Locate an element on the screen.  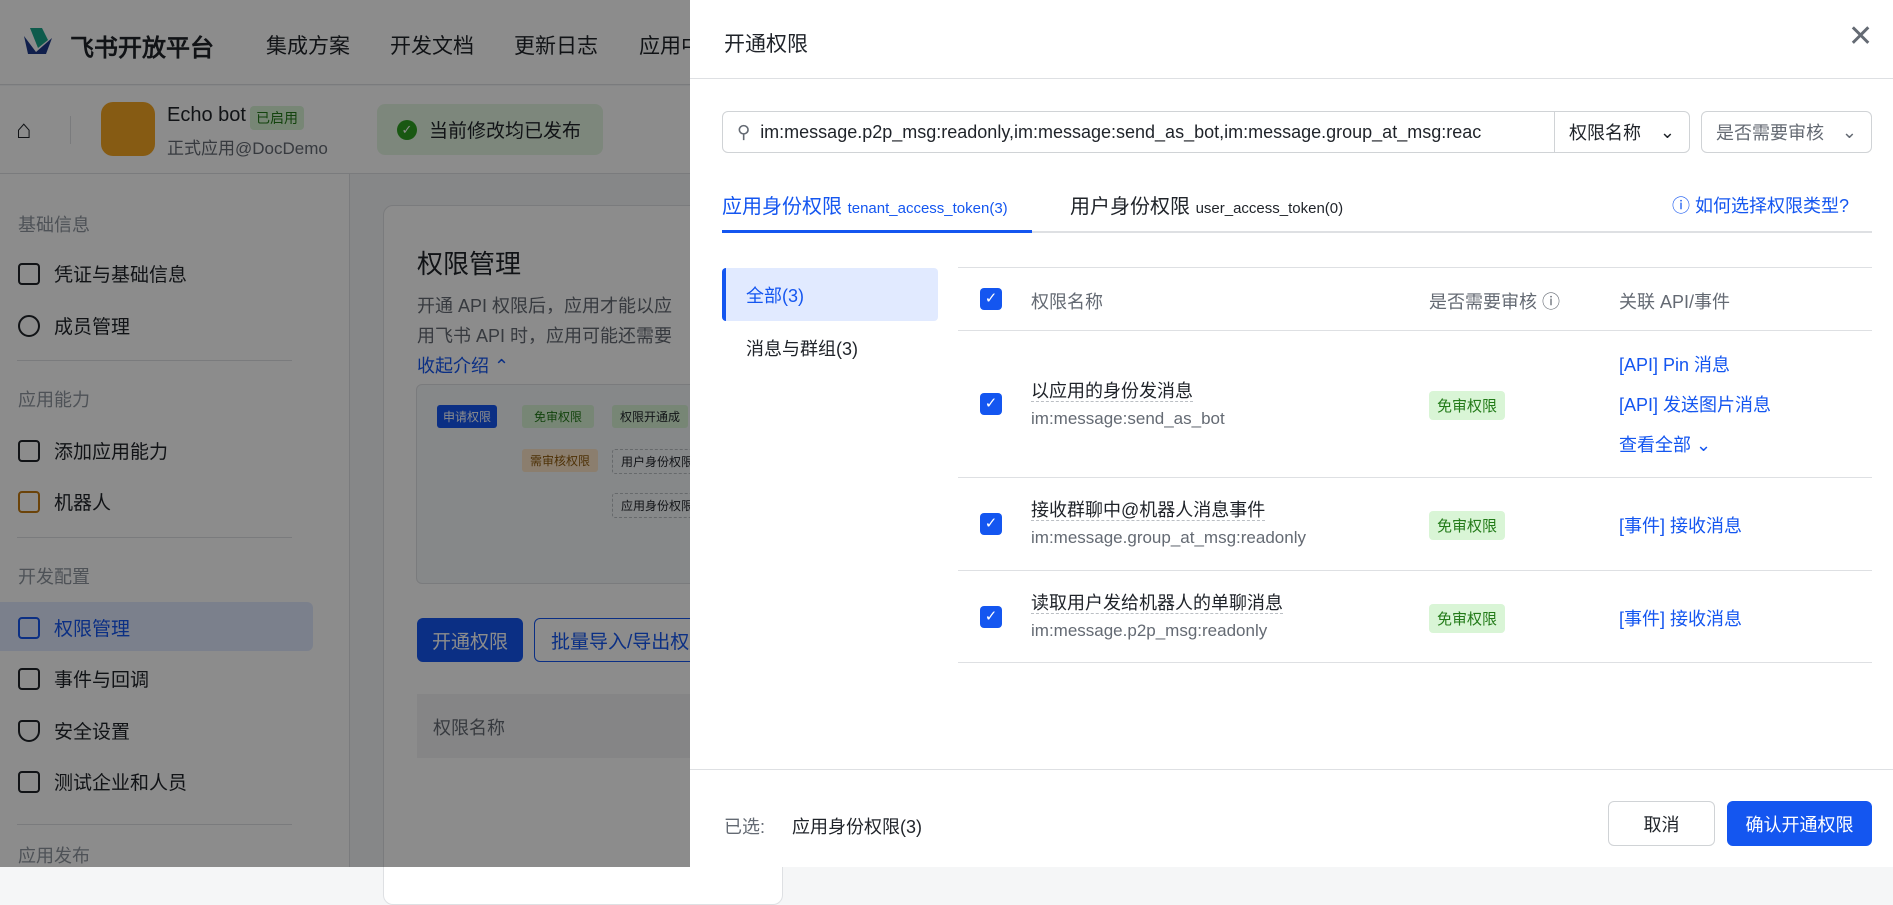
related-api-link: [API] Pin 消息 is located at coordinates (1674, 364).